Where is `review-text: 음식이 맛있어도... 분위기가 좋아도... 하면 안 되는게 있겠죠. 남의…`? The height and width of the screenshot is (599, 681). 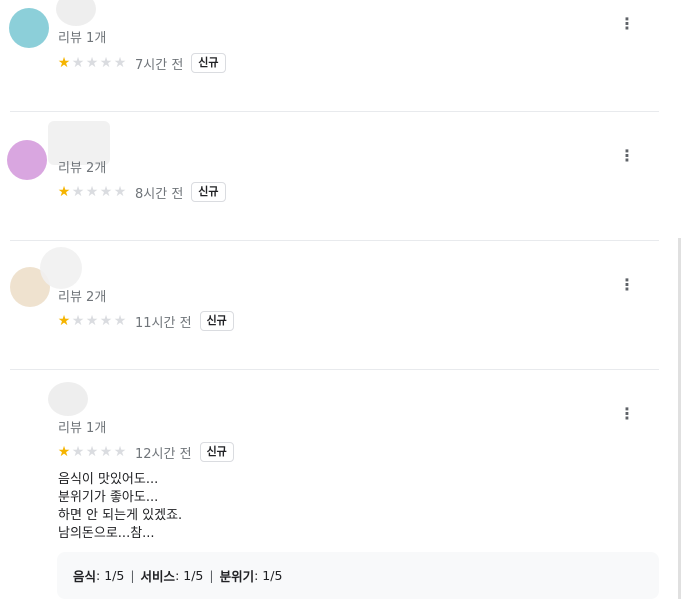
review-text: 음식이 맛있어도... 분위기가 좋아도... 하면 안 되는게 있겠죠. 남의… is located at coordinates (120, 507).